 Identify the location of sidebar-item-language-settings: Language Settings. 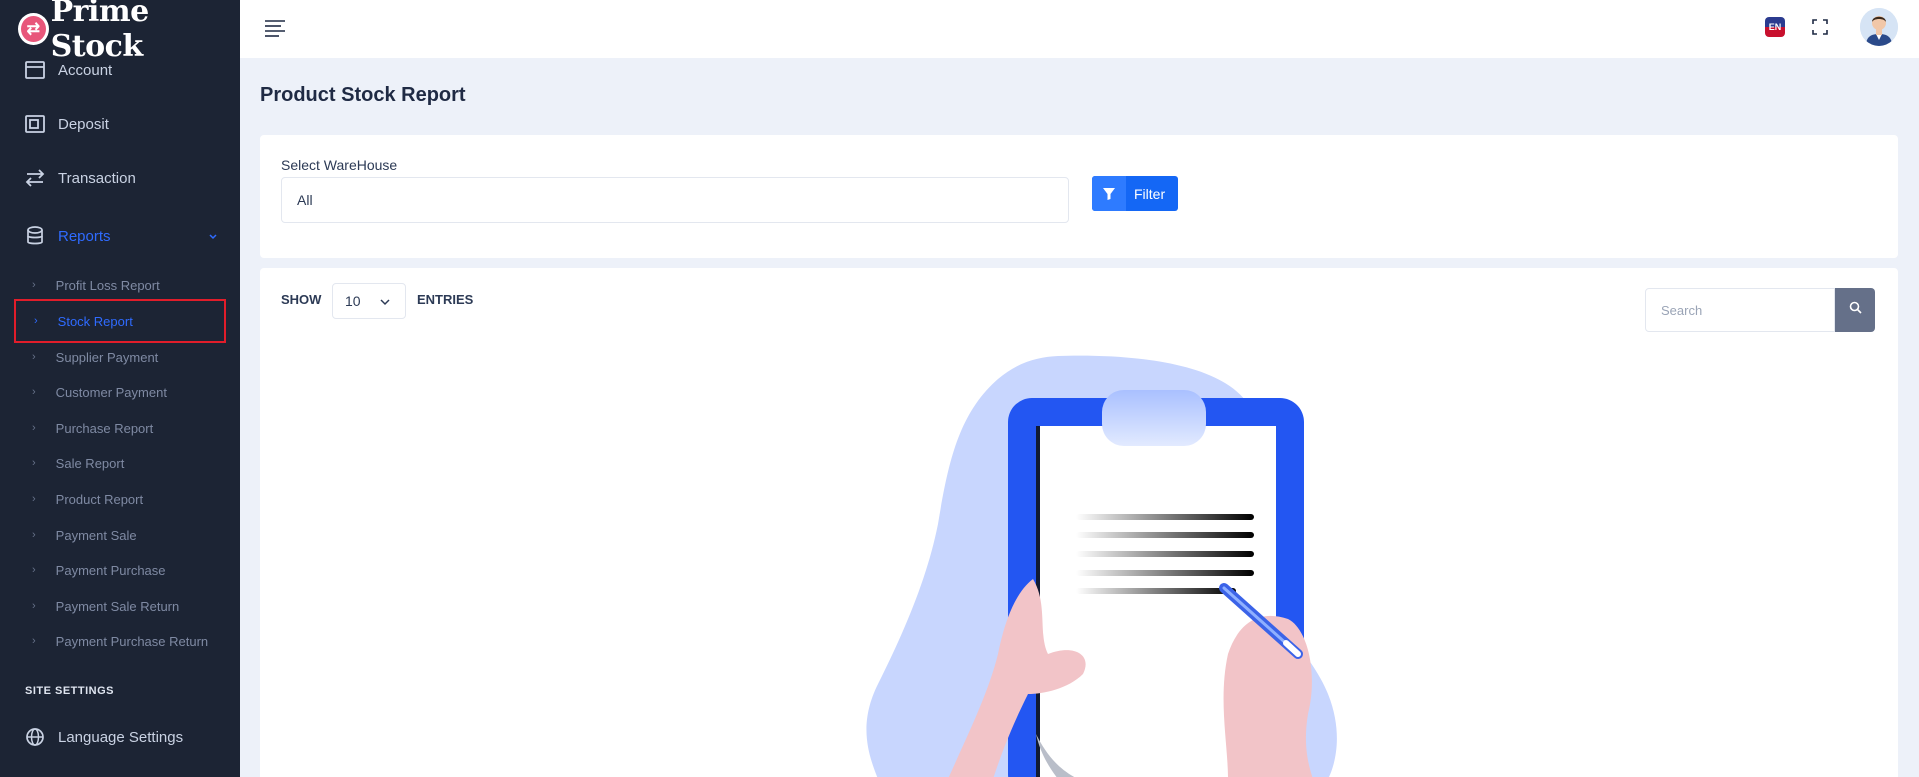
(120, 737).